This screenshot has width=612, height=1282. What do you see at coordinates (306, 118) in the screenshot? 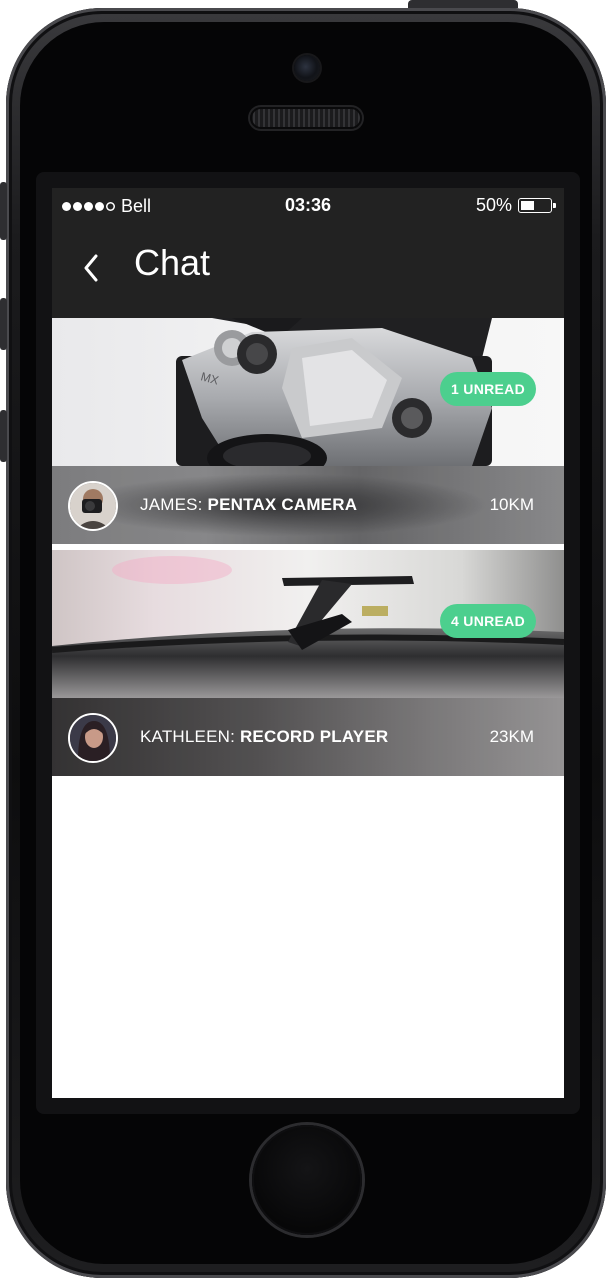
I see `earpiece-speaker` at bounding box center [306, 118].